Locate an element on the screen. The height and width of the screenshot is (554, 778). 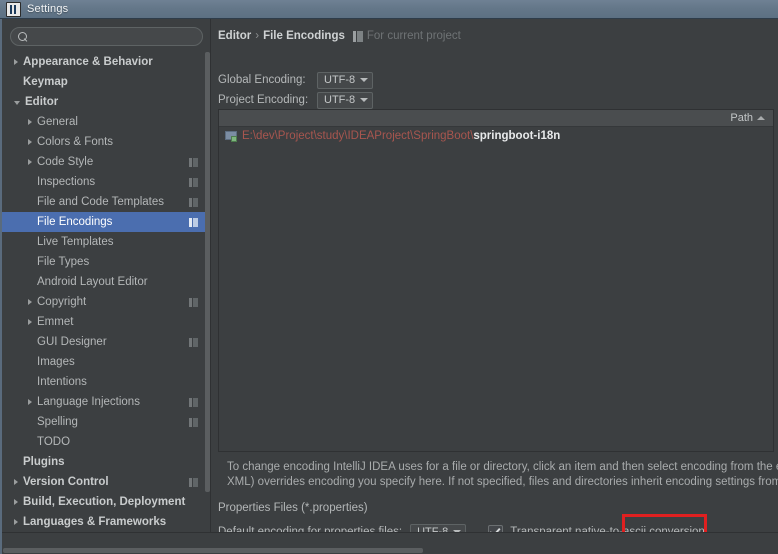
sidebar-item-code-style: Code Style is located at coordinates (103, 162).